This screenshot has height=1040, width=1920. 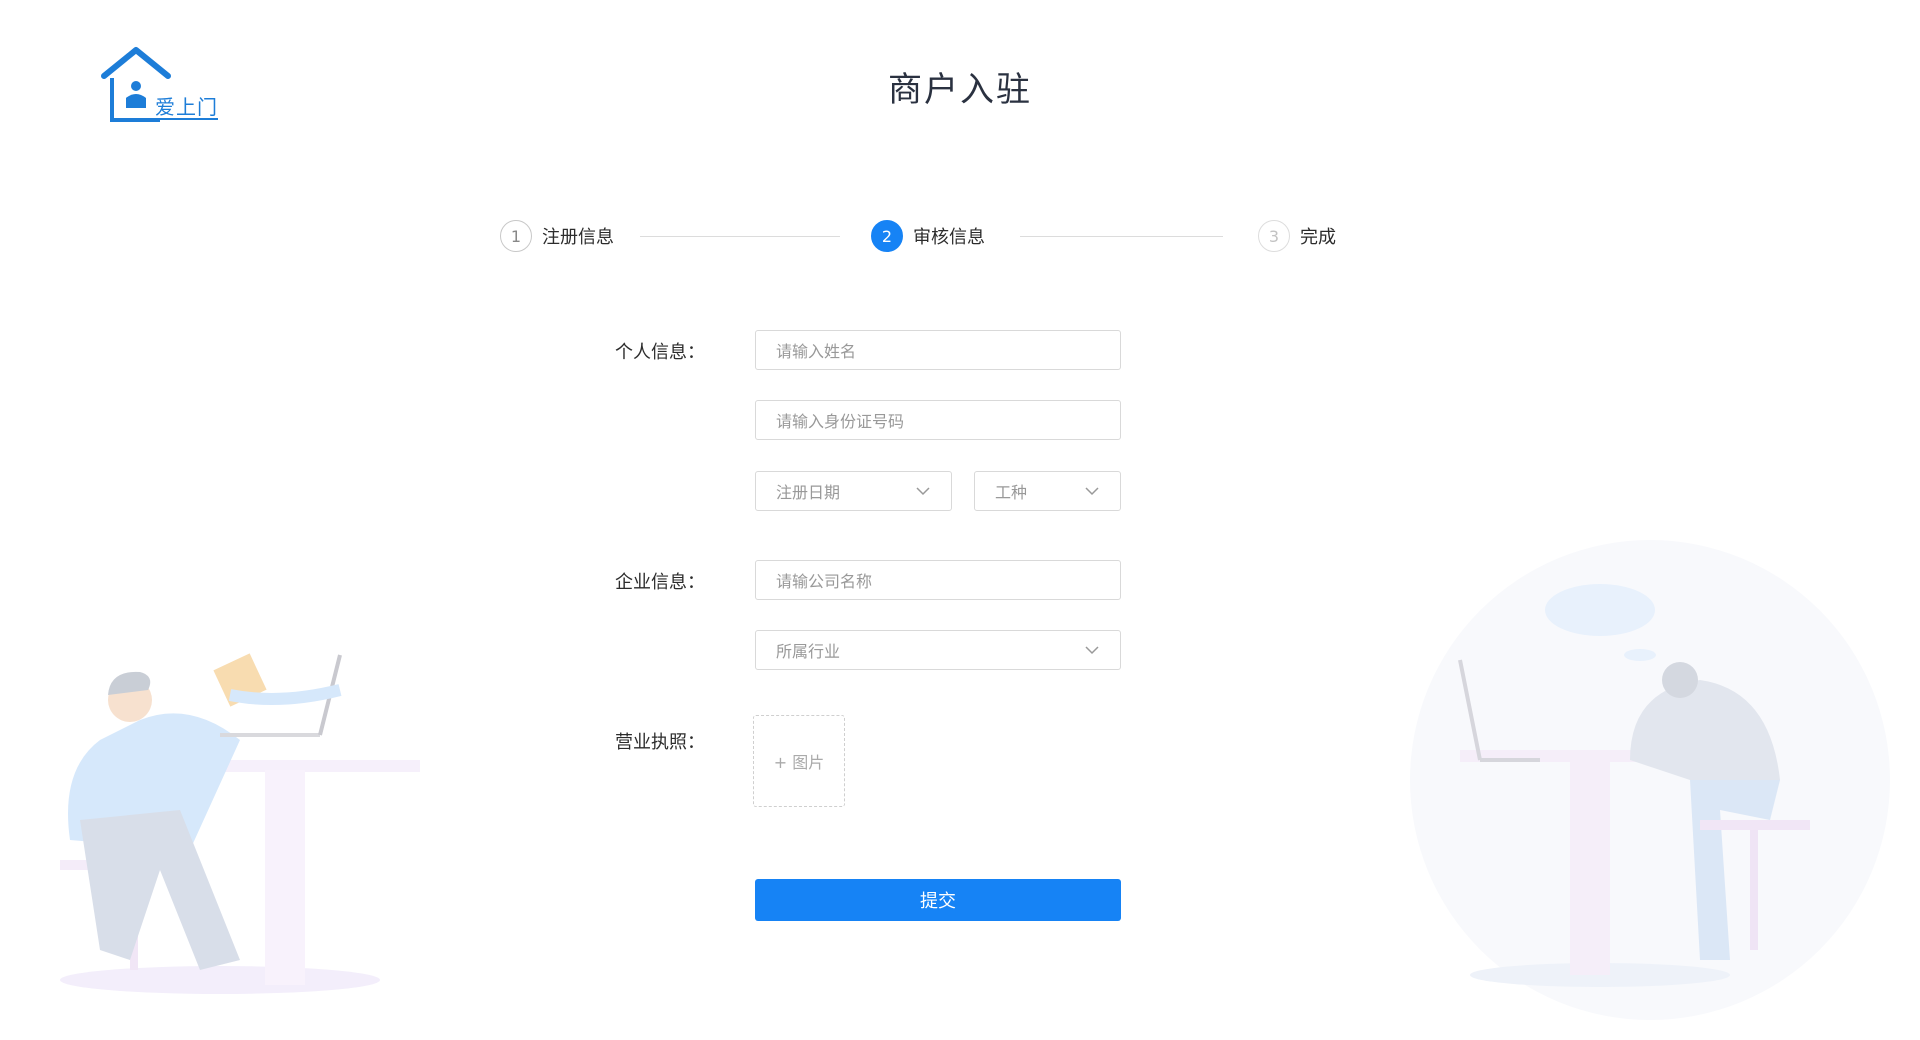 What do you see at coordinates (938, 900) in the screenshot?
I see `submit-button: 提交` at bounding box center [938, 900].